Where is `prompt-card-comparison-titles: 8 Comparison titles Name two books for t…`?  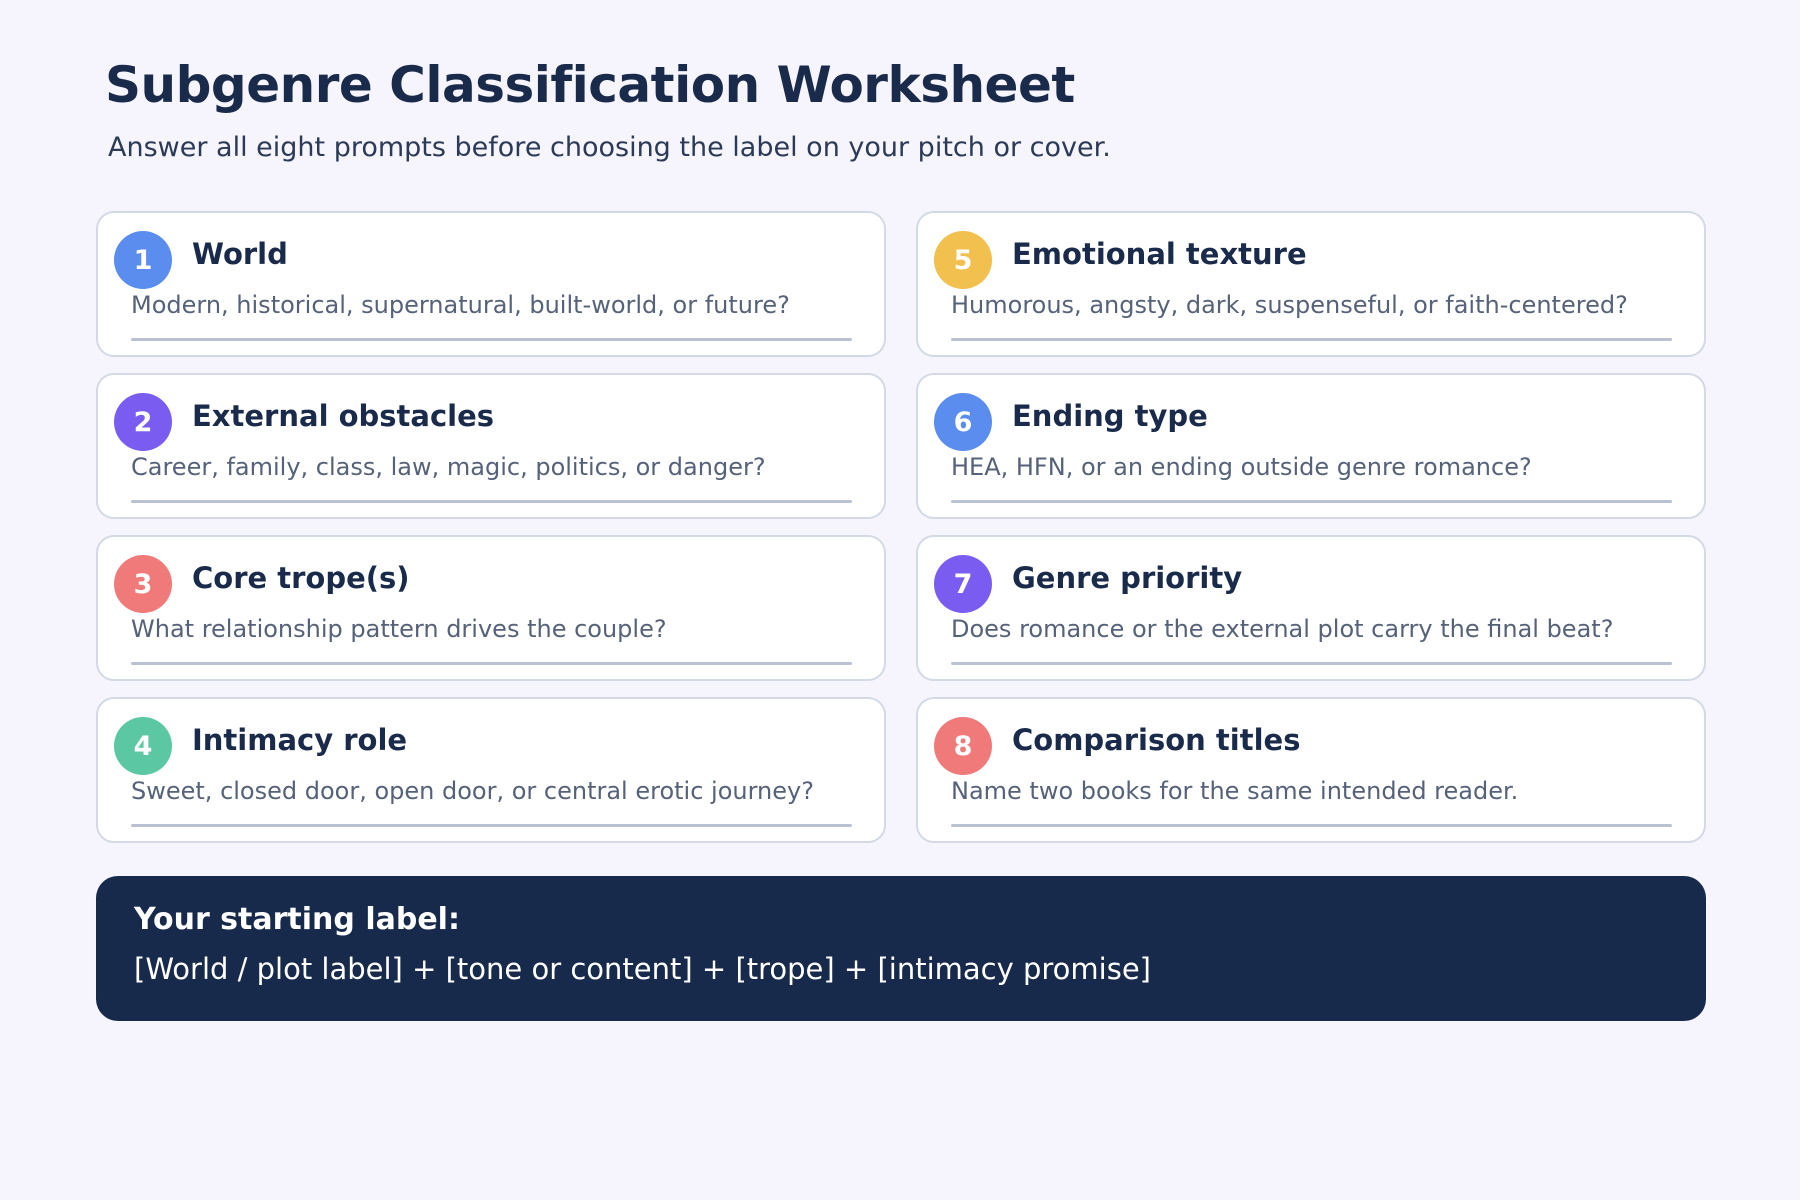 prompt-card-comparison-titles: 8 Comparison titles Name two books for t… is located at coordinates (1311, 770).